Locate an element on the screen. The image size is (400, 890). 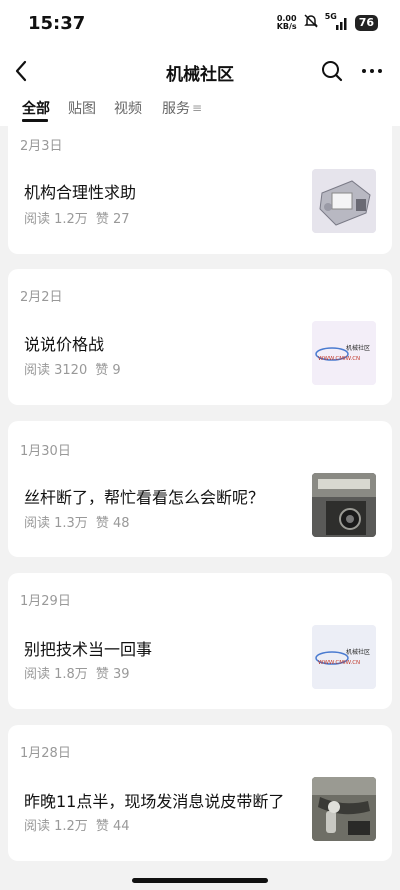
post-stats: 阅读 1.8万赞 39 is located at coordinates (77, 672).